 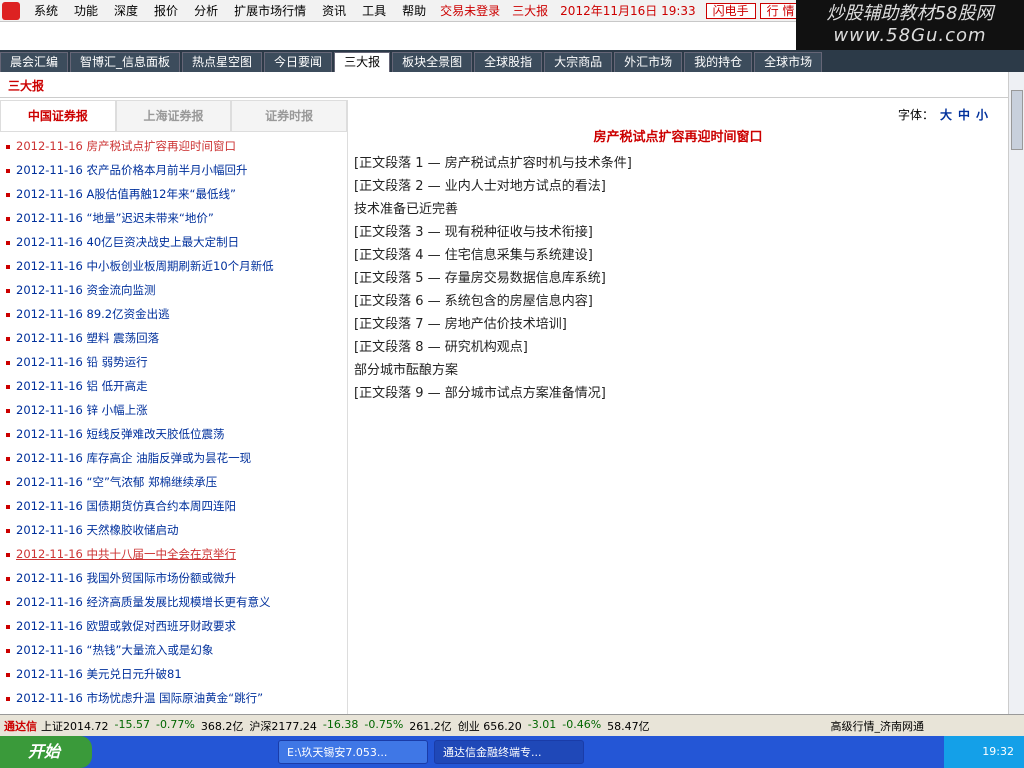 What do you see at coordinates (161, 146) in the screenshot?
I see `news-title: 房产税试点扩容再迎时间窗口` at bounding box center [161, 146].